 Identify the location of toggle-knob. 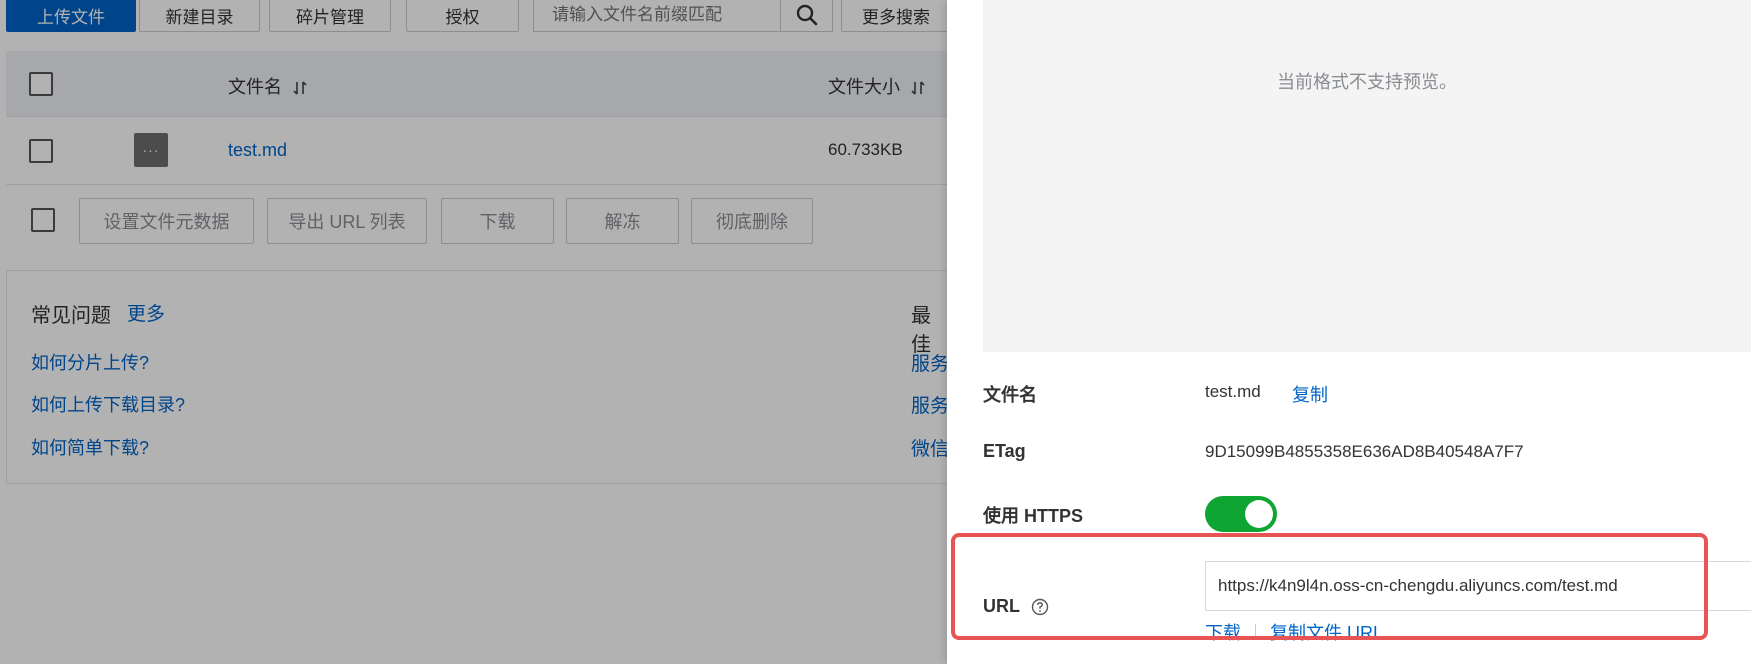
(1259, 514).